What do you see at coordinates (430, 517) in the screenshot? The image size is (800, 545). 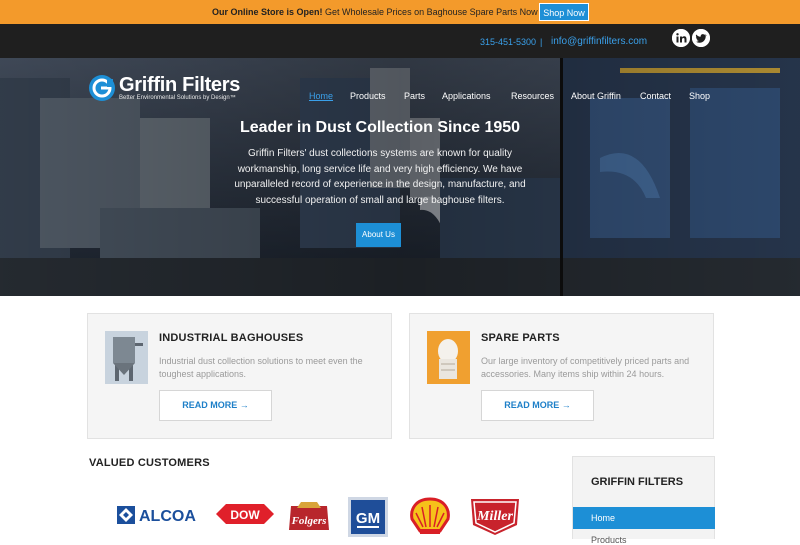 I see `shell-logo` at bounding box center [430, 517].